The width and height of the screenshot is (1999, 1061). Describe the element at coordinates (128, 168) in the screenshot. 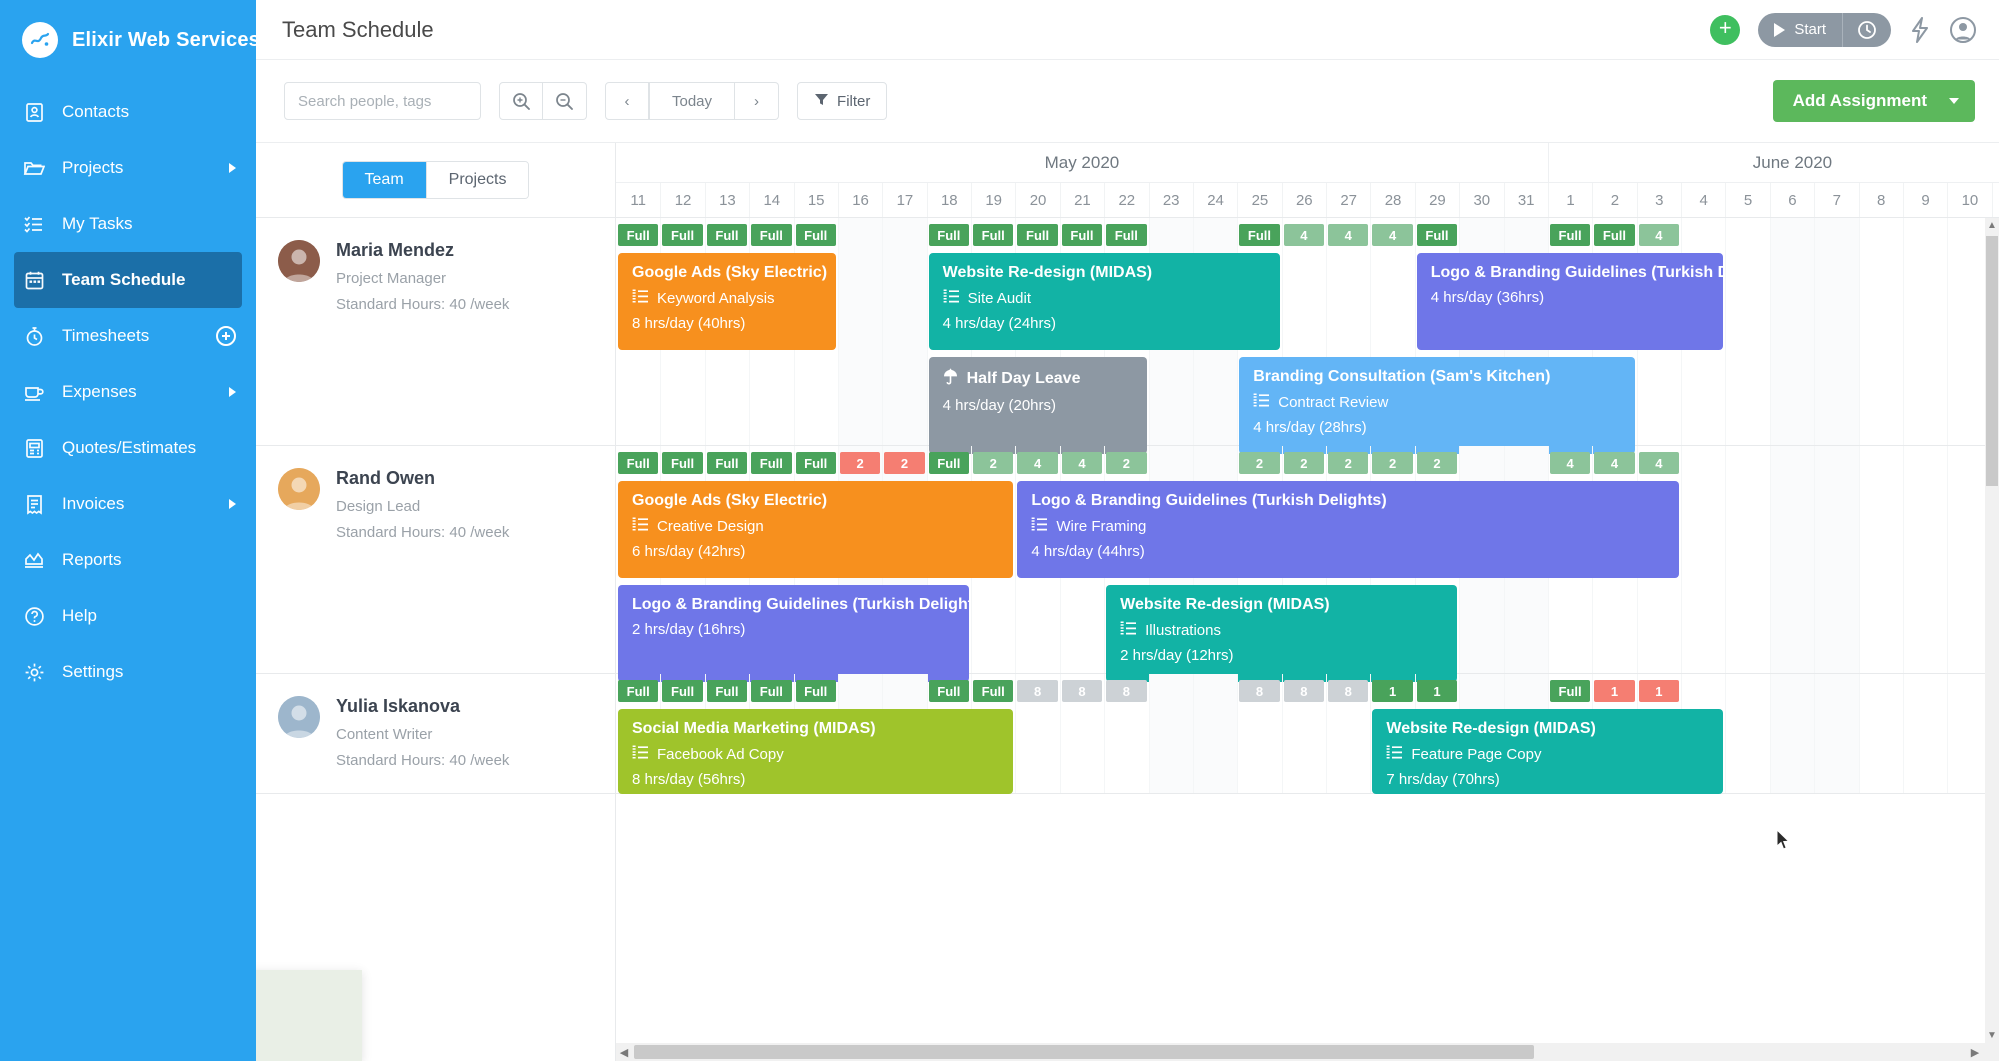

I see `sidebar-item-projects: Projects` at that location.